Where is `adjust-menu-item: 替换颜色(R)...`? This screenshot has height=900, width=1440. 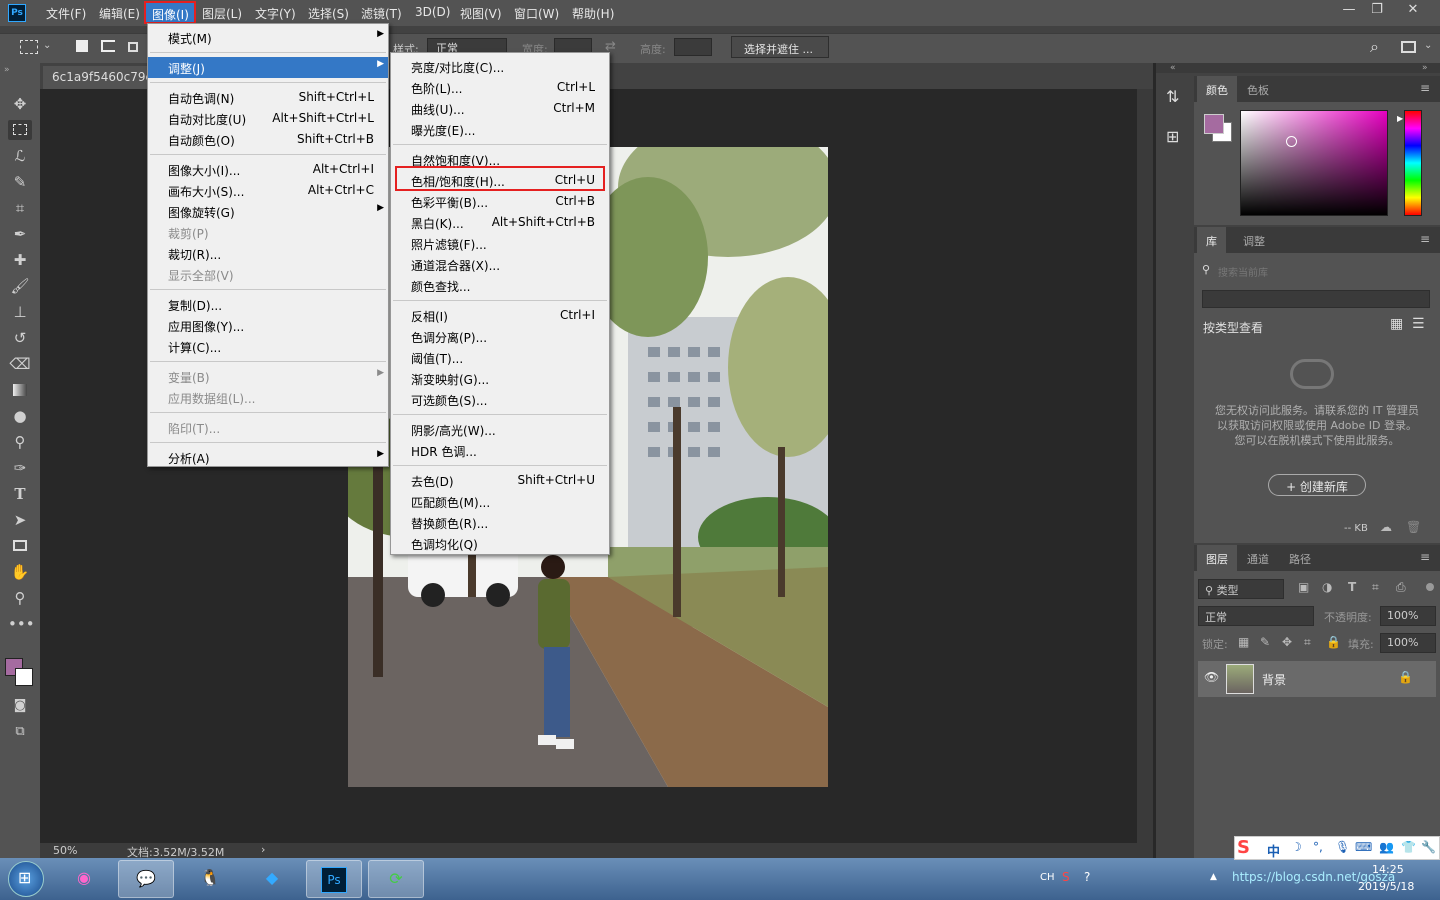
adjust-menu-item: 替换颜色(R)... is located at coordinates (500, 522).